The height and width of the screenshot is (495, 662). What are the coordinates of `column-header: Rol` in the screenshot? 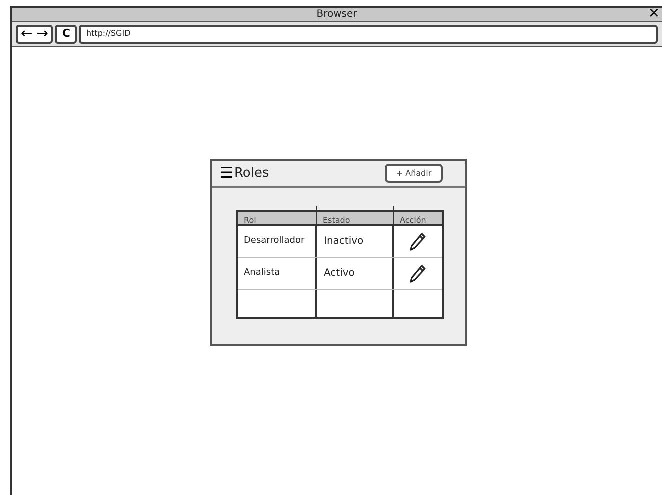 It's located at (250, 220).